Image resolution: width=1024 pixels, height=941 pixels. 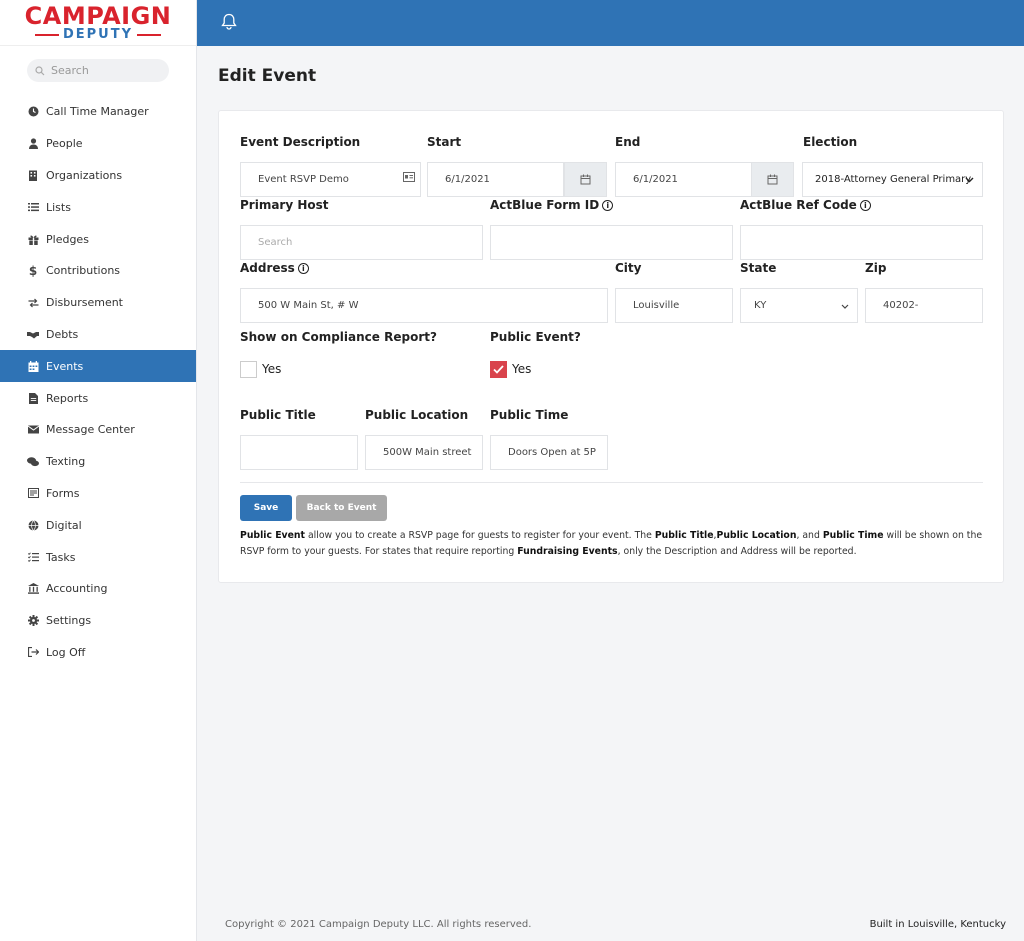 What do you see at coordinates (278, 415) in the screenshot?
I see `public-title-label: Public Title` at bounding box center [278, 415].